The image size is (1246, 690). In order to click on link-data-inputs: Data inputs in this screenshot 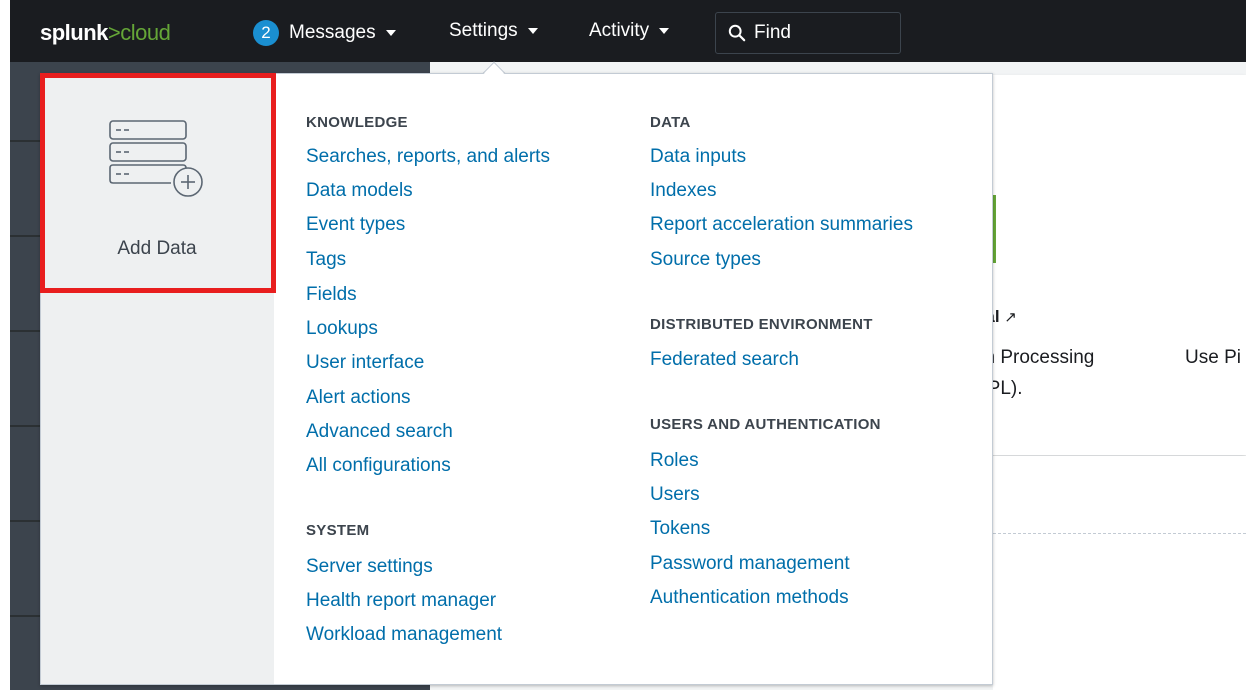, I will do `click(698, 157)`.